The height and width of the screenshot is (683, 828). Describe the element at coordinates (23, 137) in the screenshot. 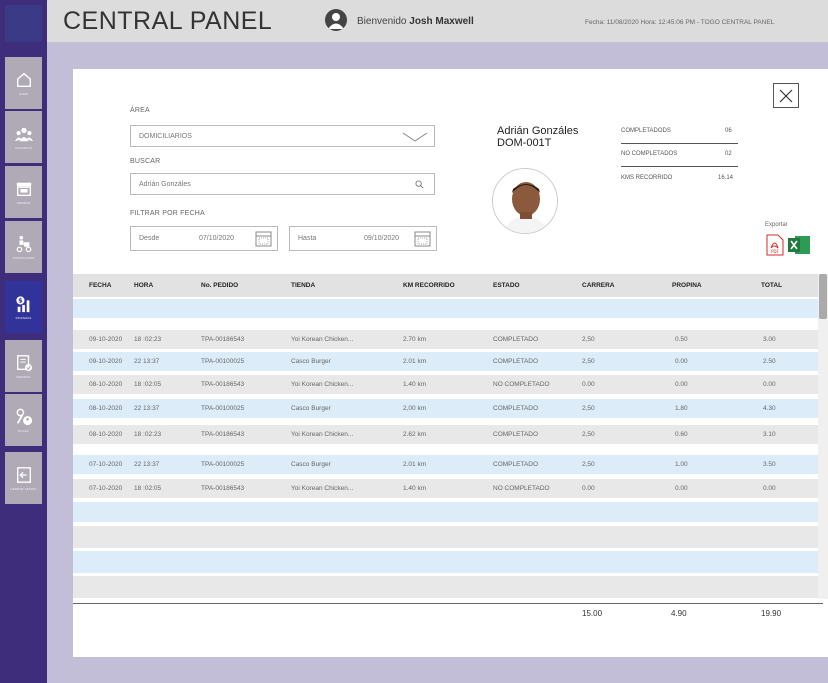

I see `sidebar-item-users: USUARIOS` at that location.